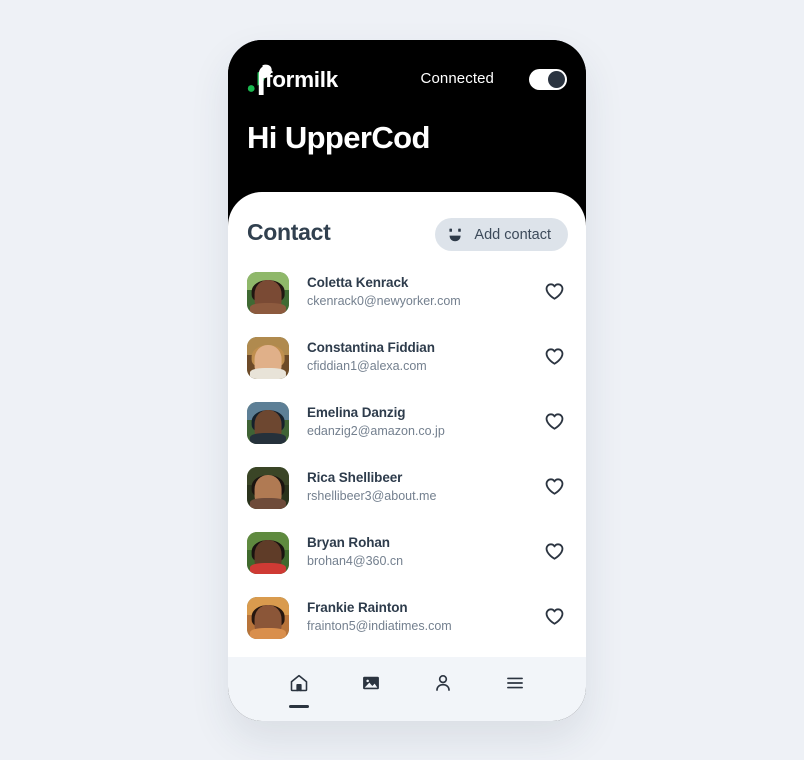 This screenshot has height=760, width=804. Describe the element at coordinates (371, 684) in the screenshot. I see `image-icon` at that location.